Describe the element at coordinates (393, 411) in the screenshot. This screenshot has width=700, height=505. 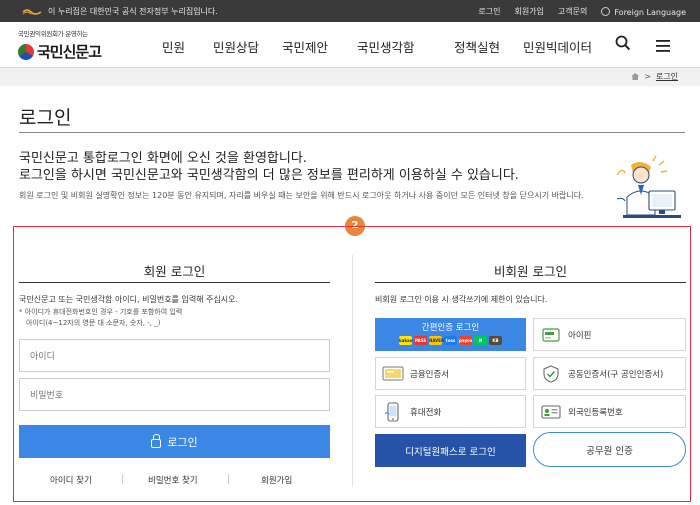
I see `mobile-phone-icon` at that location.